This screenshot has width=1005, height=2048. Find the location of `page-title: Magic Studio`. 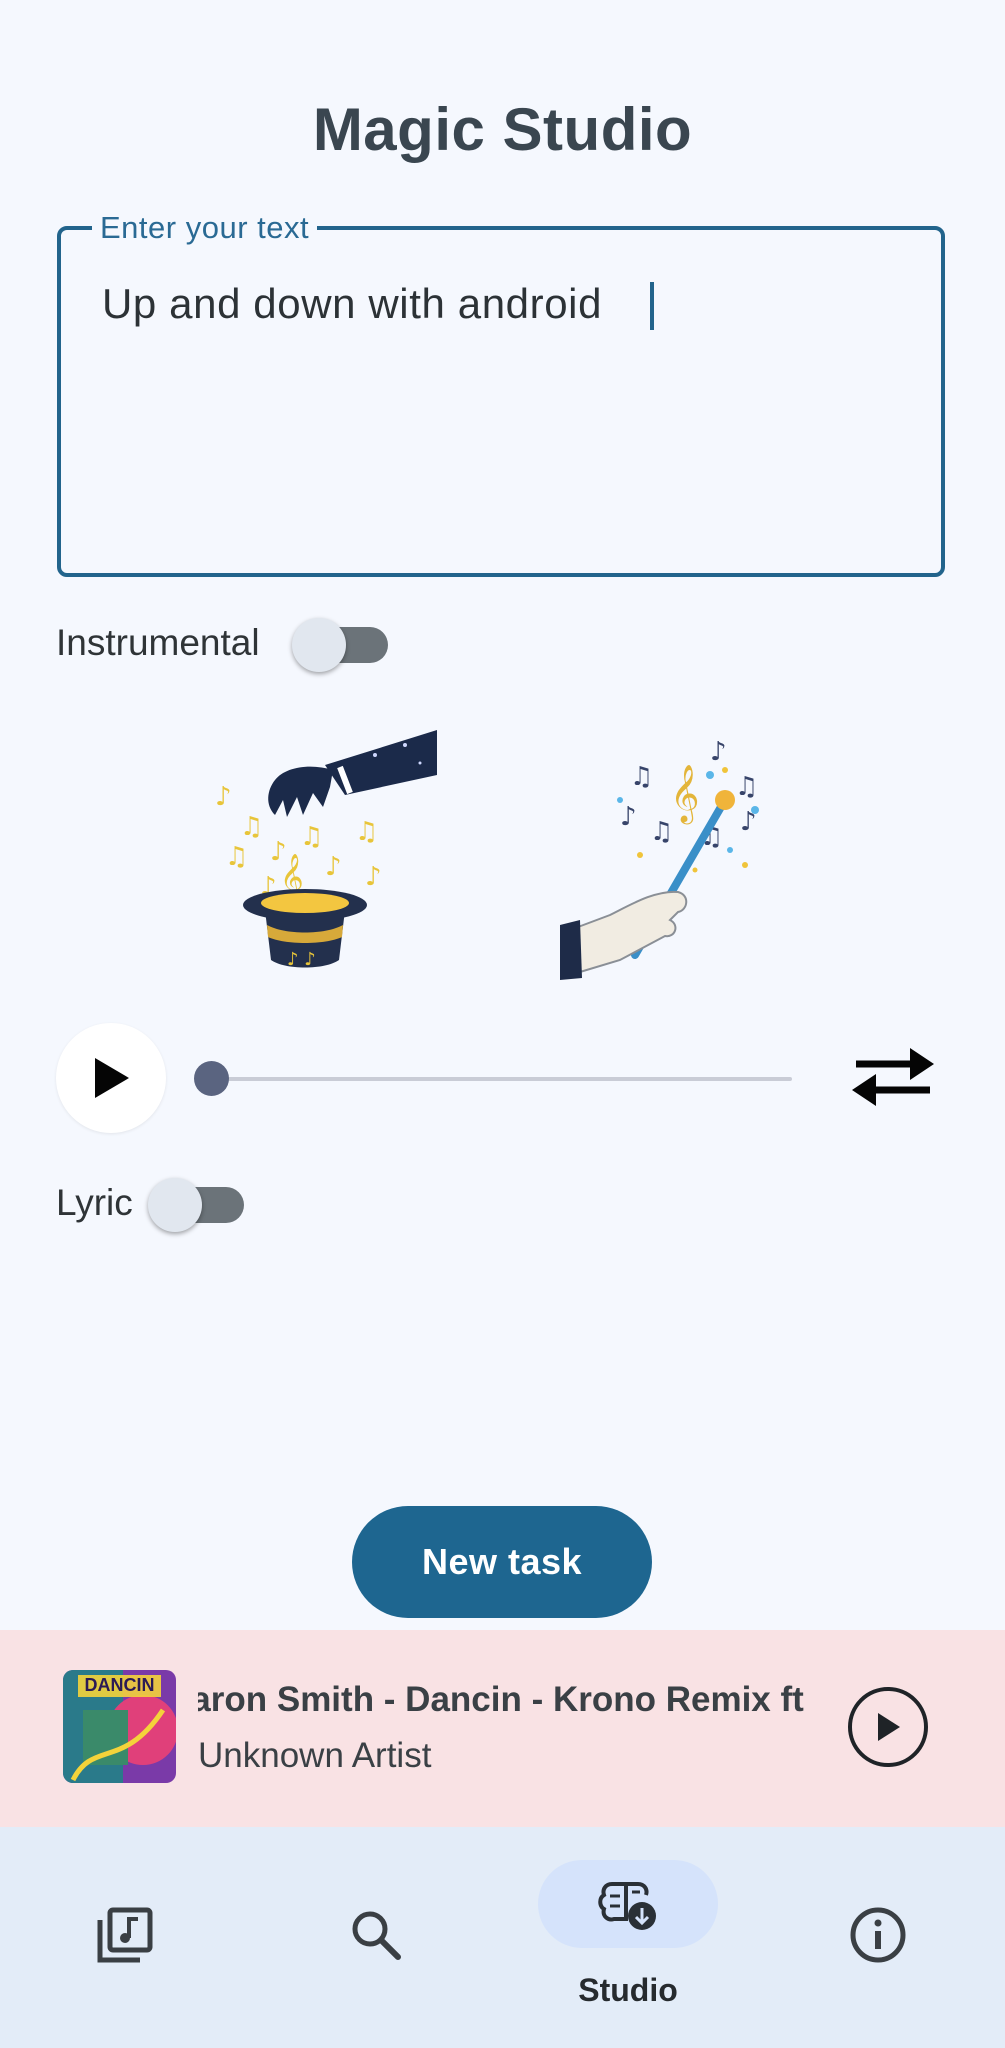

page-title: Magic Studio is located at coordinates (502, 129).